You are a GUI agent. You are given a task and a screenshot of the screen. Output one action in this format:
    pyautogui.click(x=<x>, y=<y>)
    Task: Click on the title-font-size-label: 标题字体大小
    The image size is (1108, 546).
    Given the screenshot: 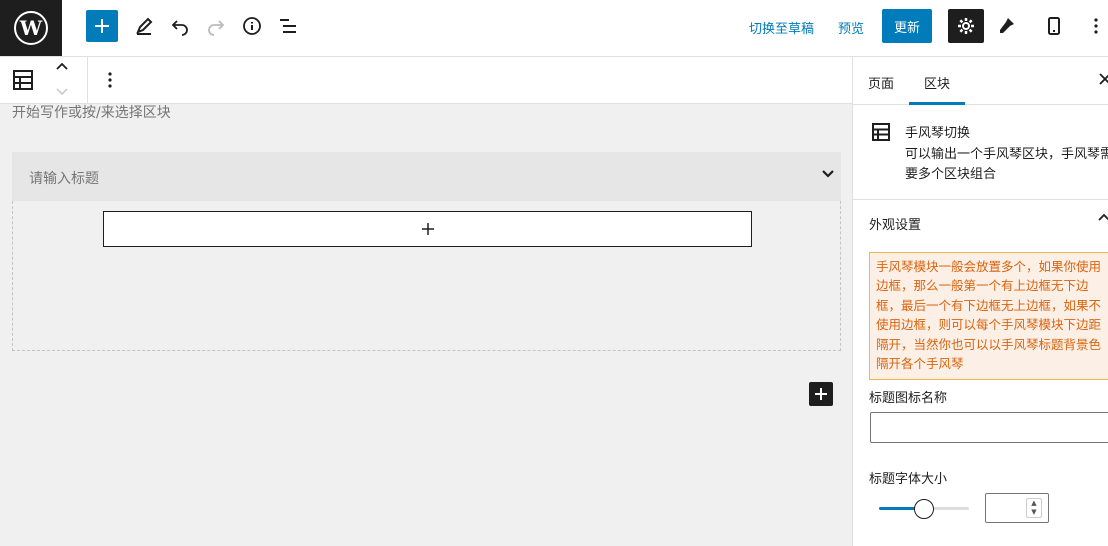 What is the action you would take?
    pyautogui.click(x=908, y=479)
    